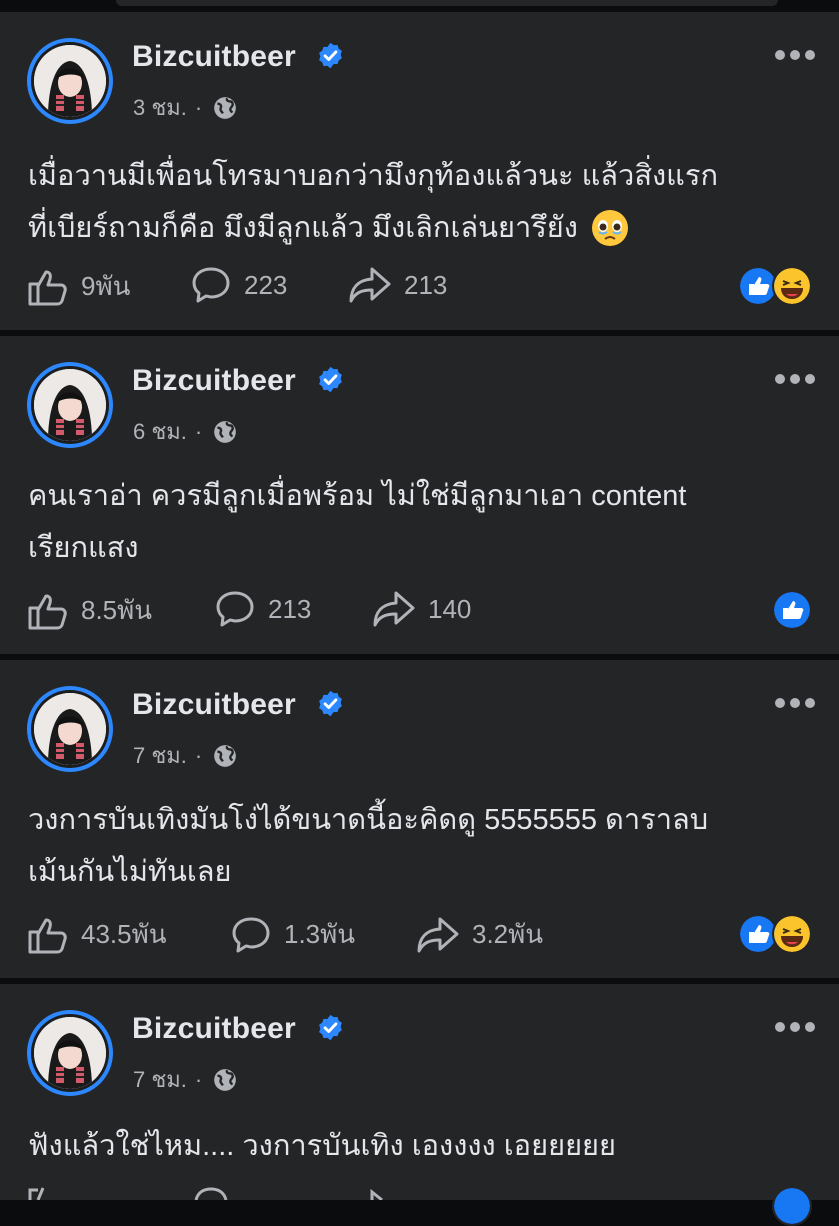 This screenshot has height=1226, width=839. What do you see at coordinates (117, 610) in the screenshot?
I see `like-count: 8.5พัน` at bounding box center [117, 610].